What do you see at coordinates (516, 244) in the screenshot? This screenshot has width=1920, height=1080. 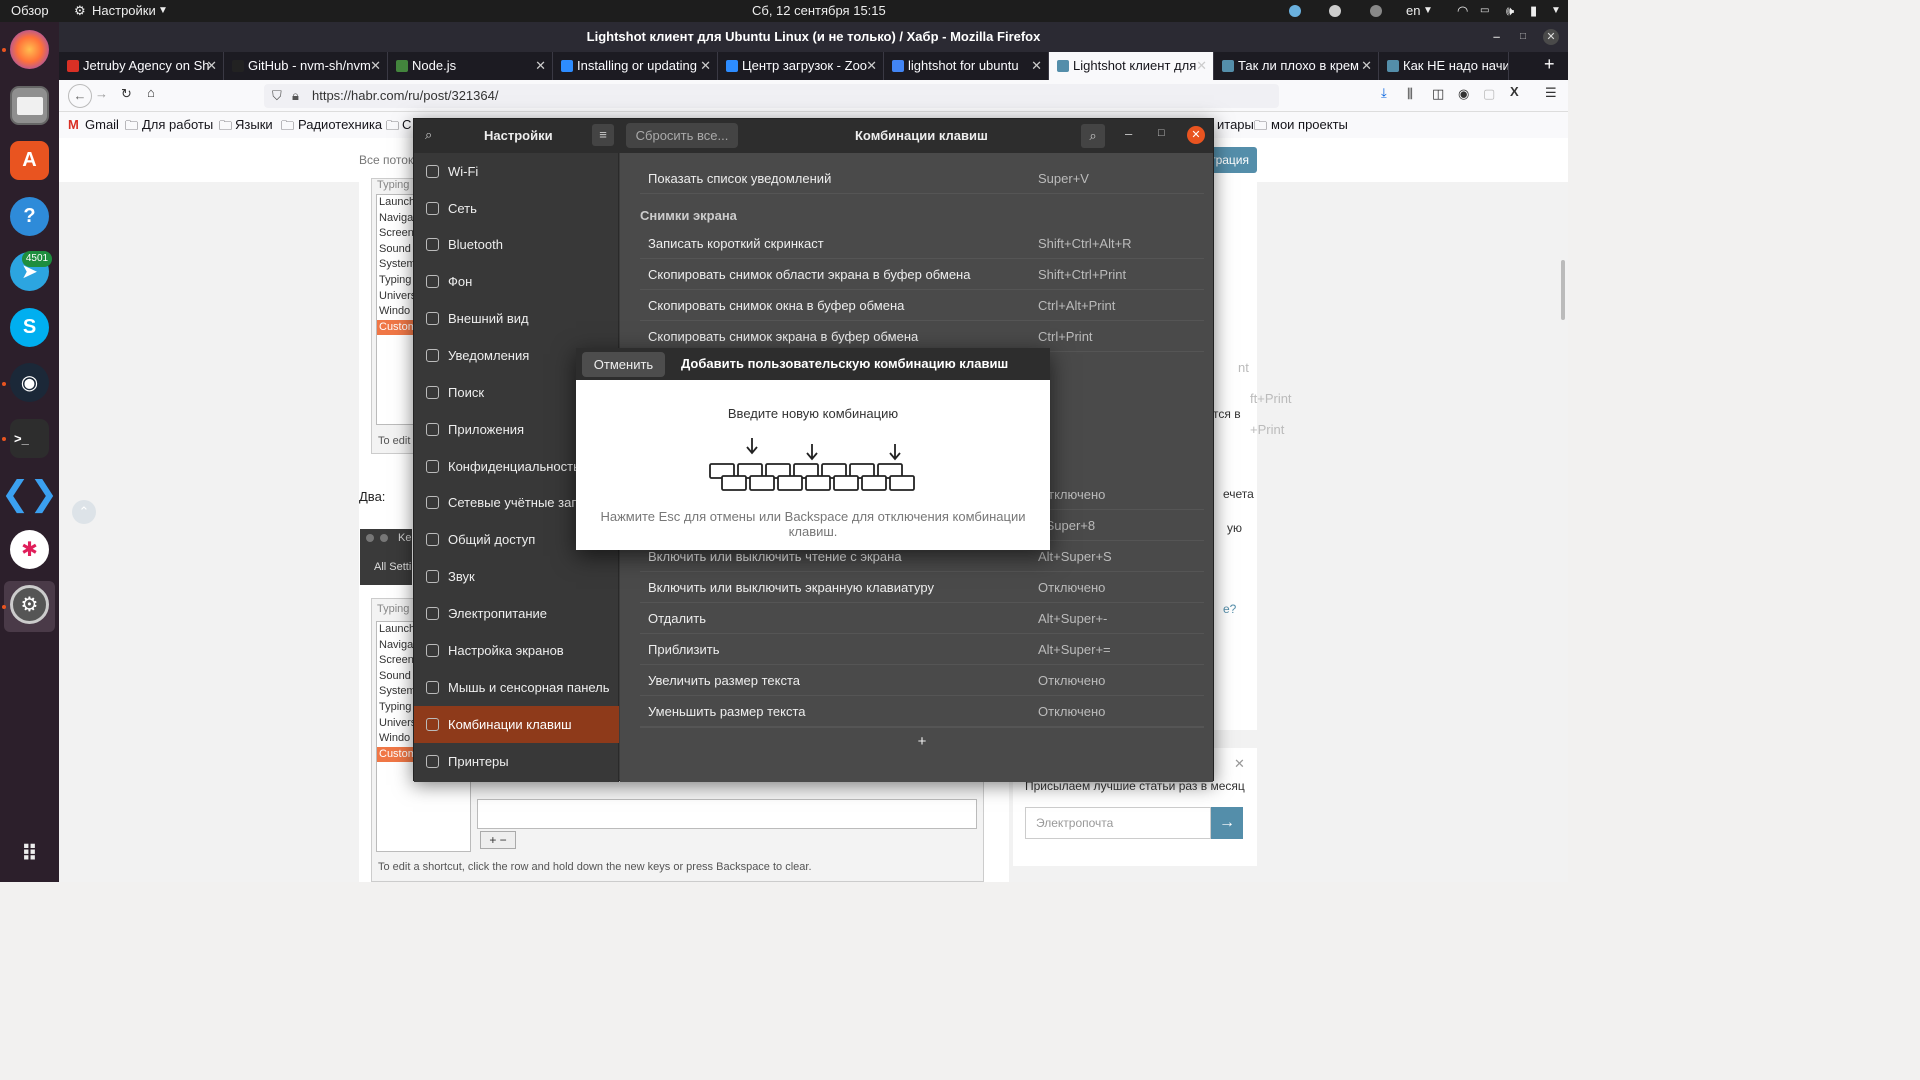 I see `sidebar-item-3: Bluetooth` at bounding box center [516, 244].